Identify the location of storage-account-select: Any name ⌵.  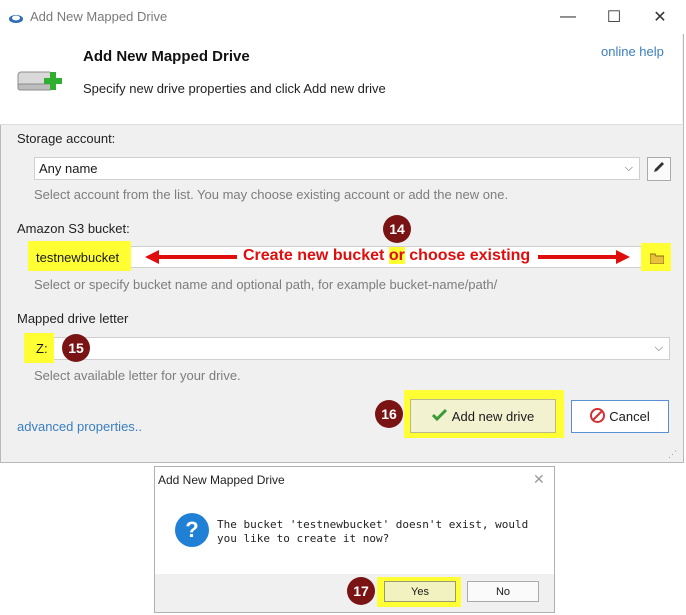
(337, 168).